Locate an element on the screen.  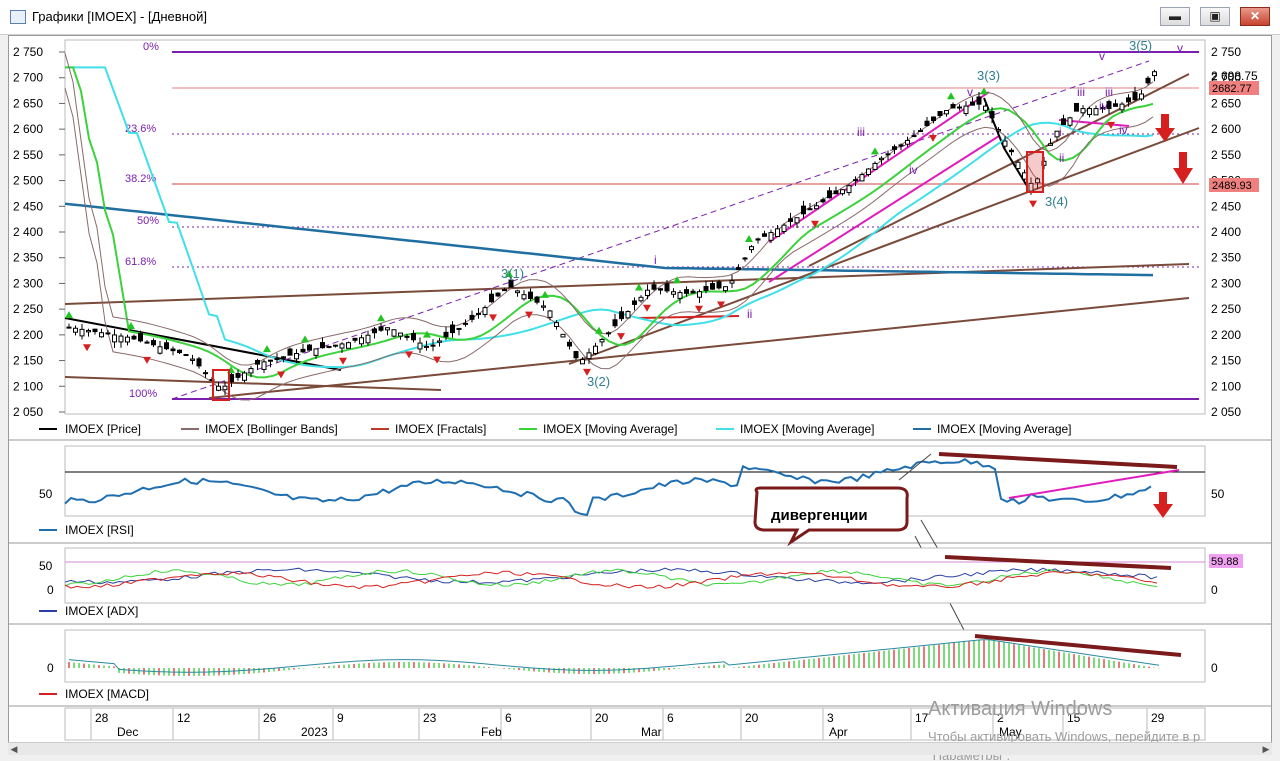
scroll-left-icon: ◀ is located at coordinates (14, 749).